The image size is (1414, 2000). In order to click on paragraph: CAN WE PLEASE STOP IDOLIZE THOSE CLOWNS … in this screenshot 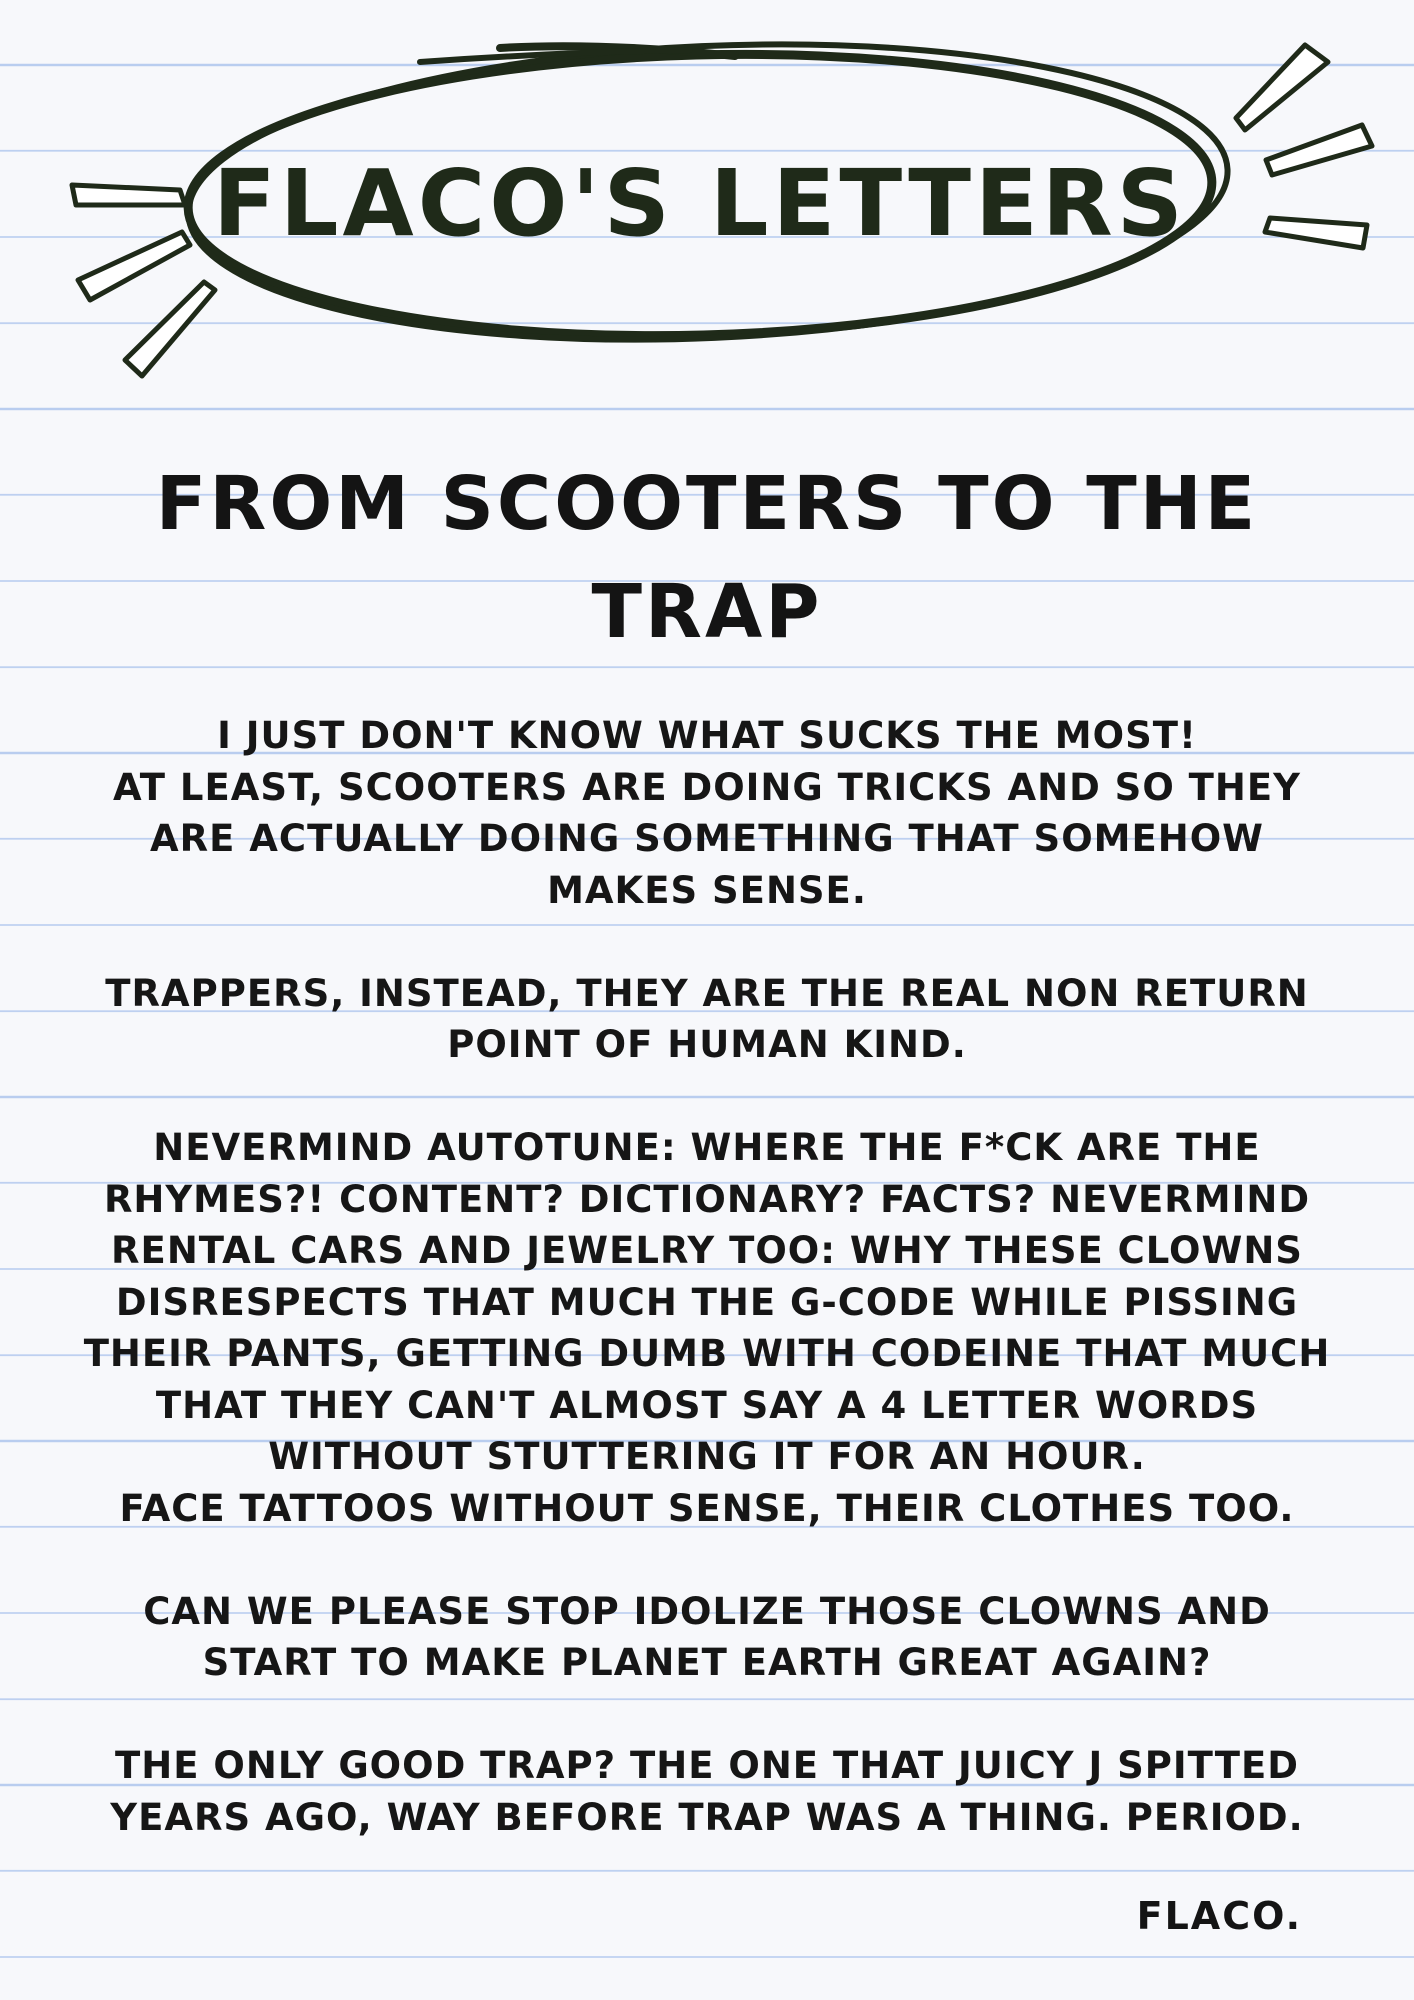, I will do `click(707, 1637)`.